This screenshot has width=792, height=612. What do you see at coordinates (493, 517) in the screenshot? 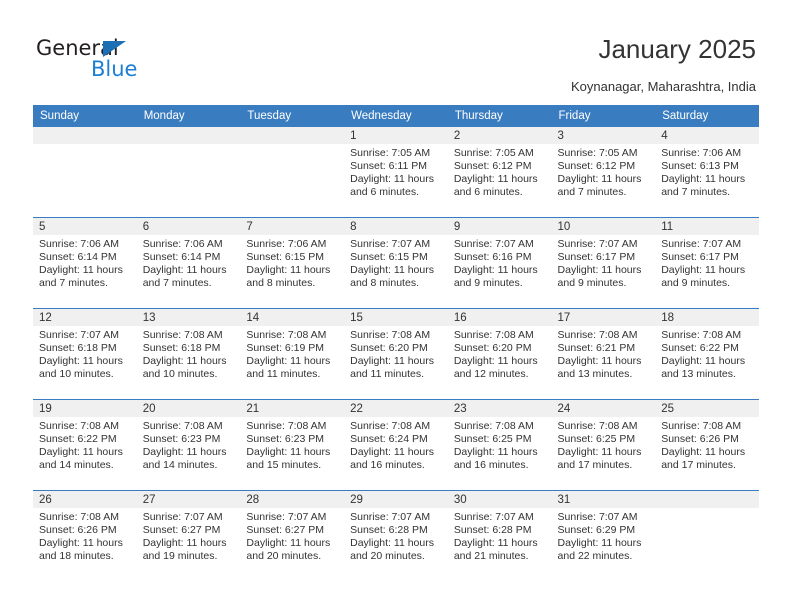
I see `sunrise-time: Sunrise: 7:07 AM` at bounding box center [493, 517].